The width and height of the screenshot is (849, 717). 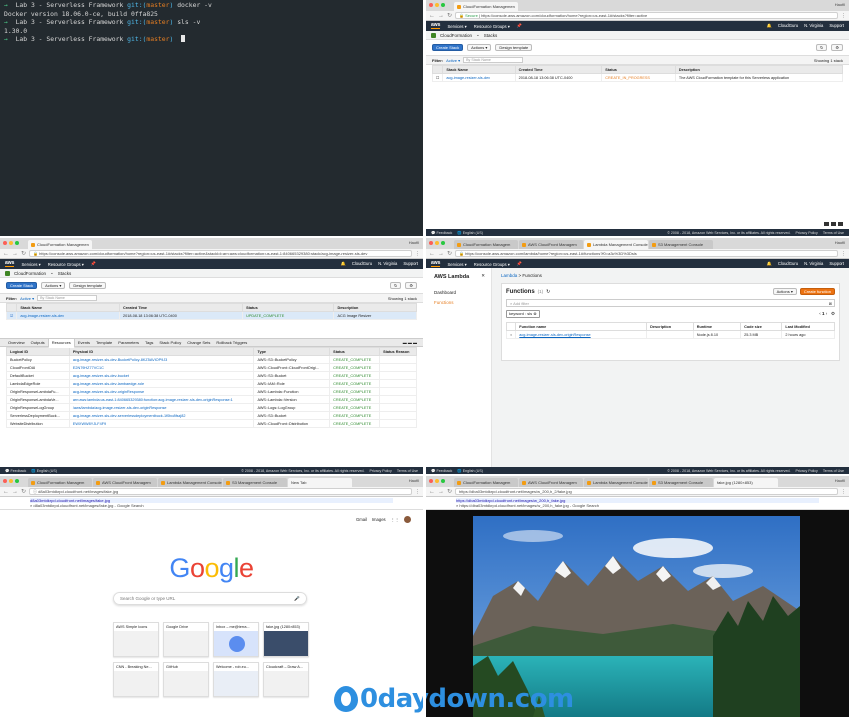 What do you see at coordinates (827, 314) in the screenshot?
I see `pagination: ‹ 1 › ⚙` at bounding box center [827, 314].